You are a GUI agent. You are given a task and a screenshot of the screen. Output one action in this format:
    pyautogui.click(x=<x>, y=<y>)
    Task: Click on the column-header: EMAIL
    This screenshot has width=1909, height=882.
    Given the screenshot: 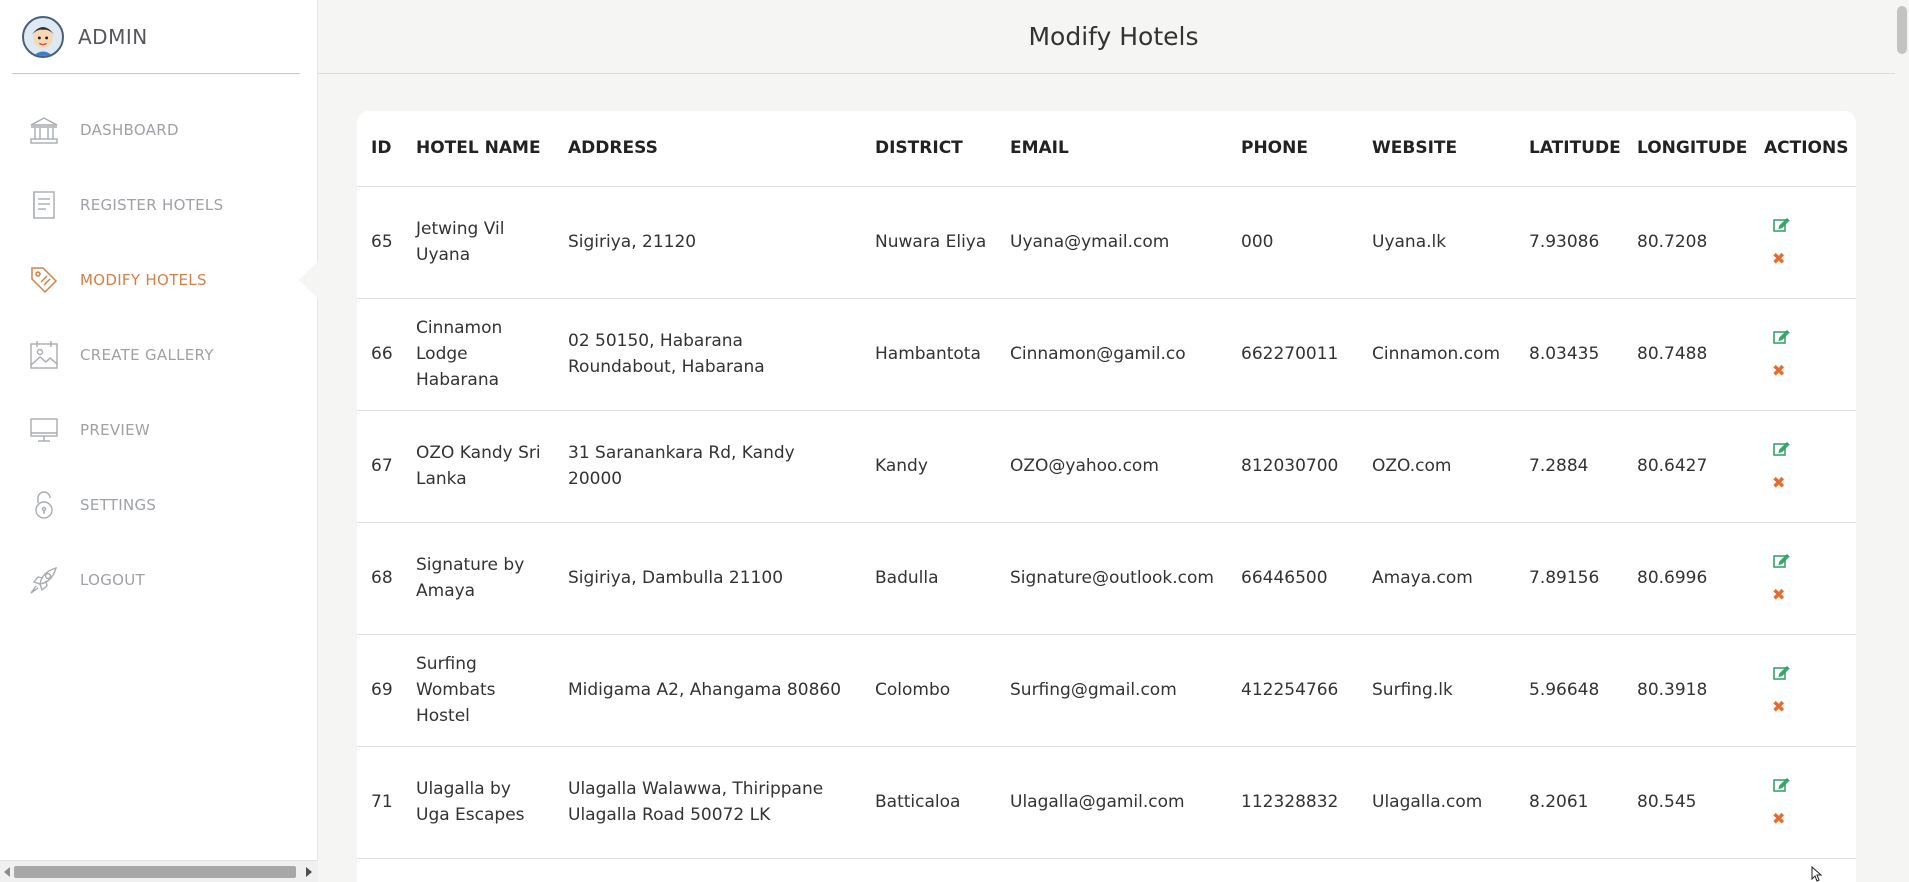 What is the action you would take?
    pyautogui.click(x=1111, y=149)
    